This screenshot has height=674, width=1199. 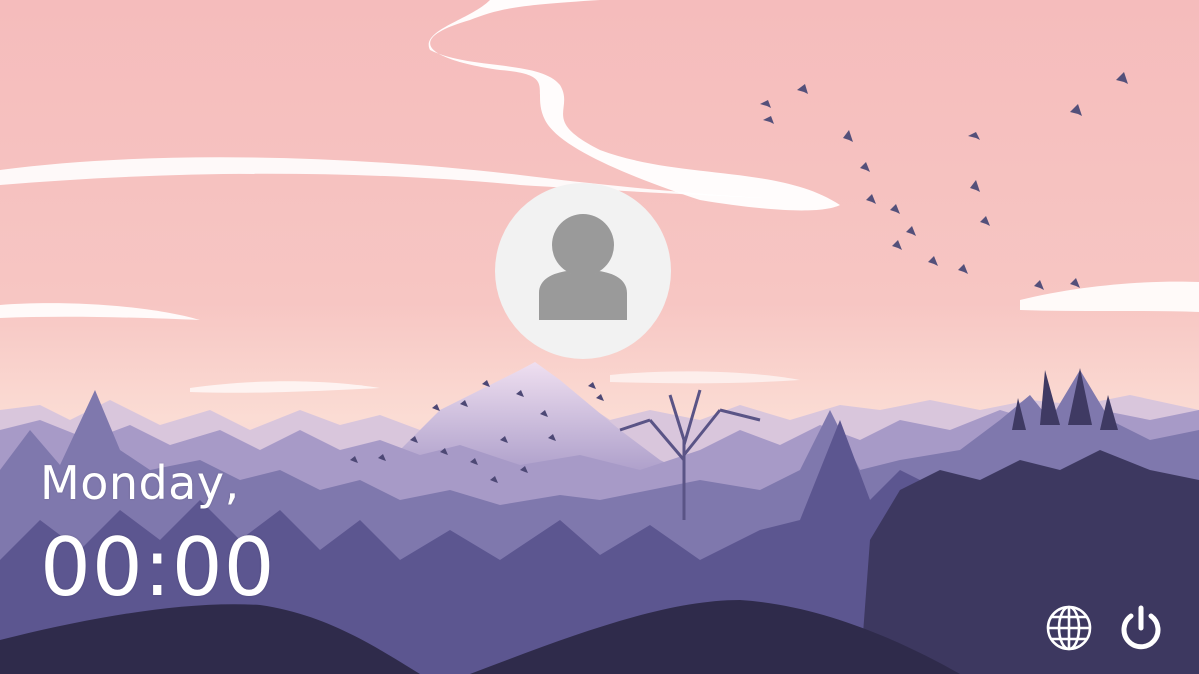 I want to click on globe-icon, so click(x=1069, y=628).